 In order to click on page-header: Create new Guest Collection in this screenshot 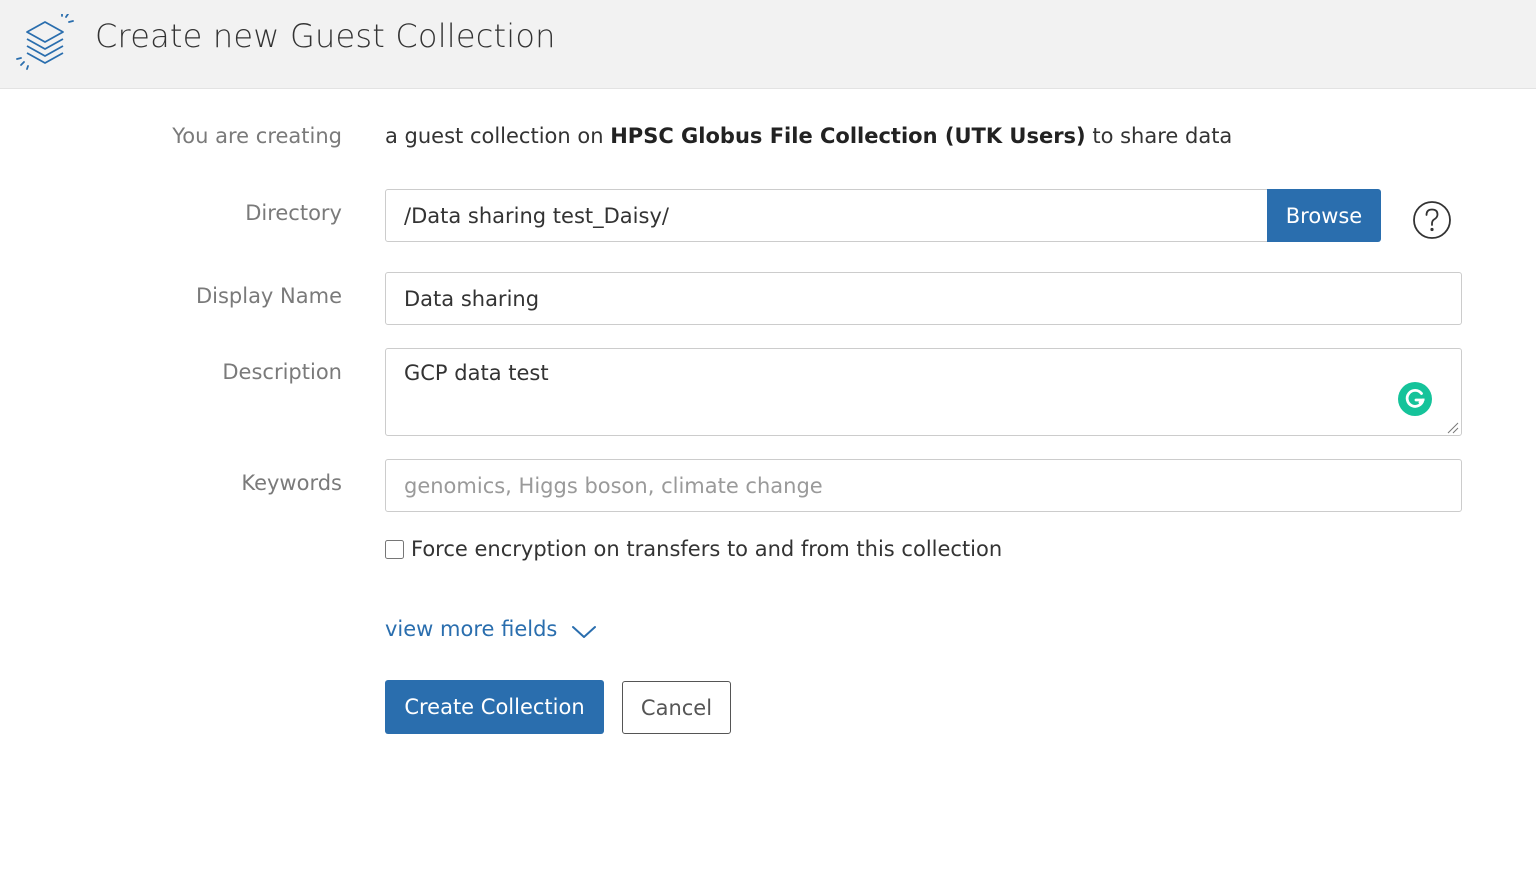, I will do `click(768, 44)`.